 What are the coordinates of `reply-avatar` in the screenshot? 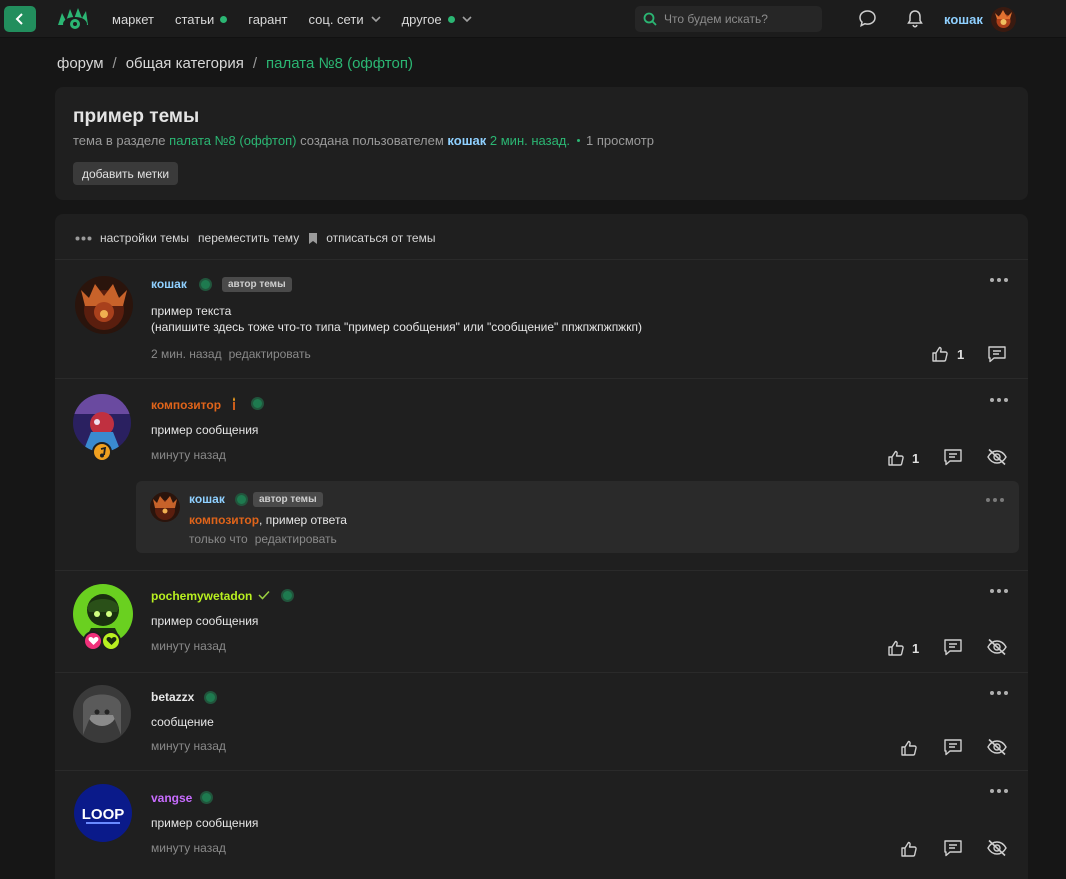 It's located at (165, 507).